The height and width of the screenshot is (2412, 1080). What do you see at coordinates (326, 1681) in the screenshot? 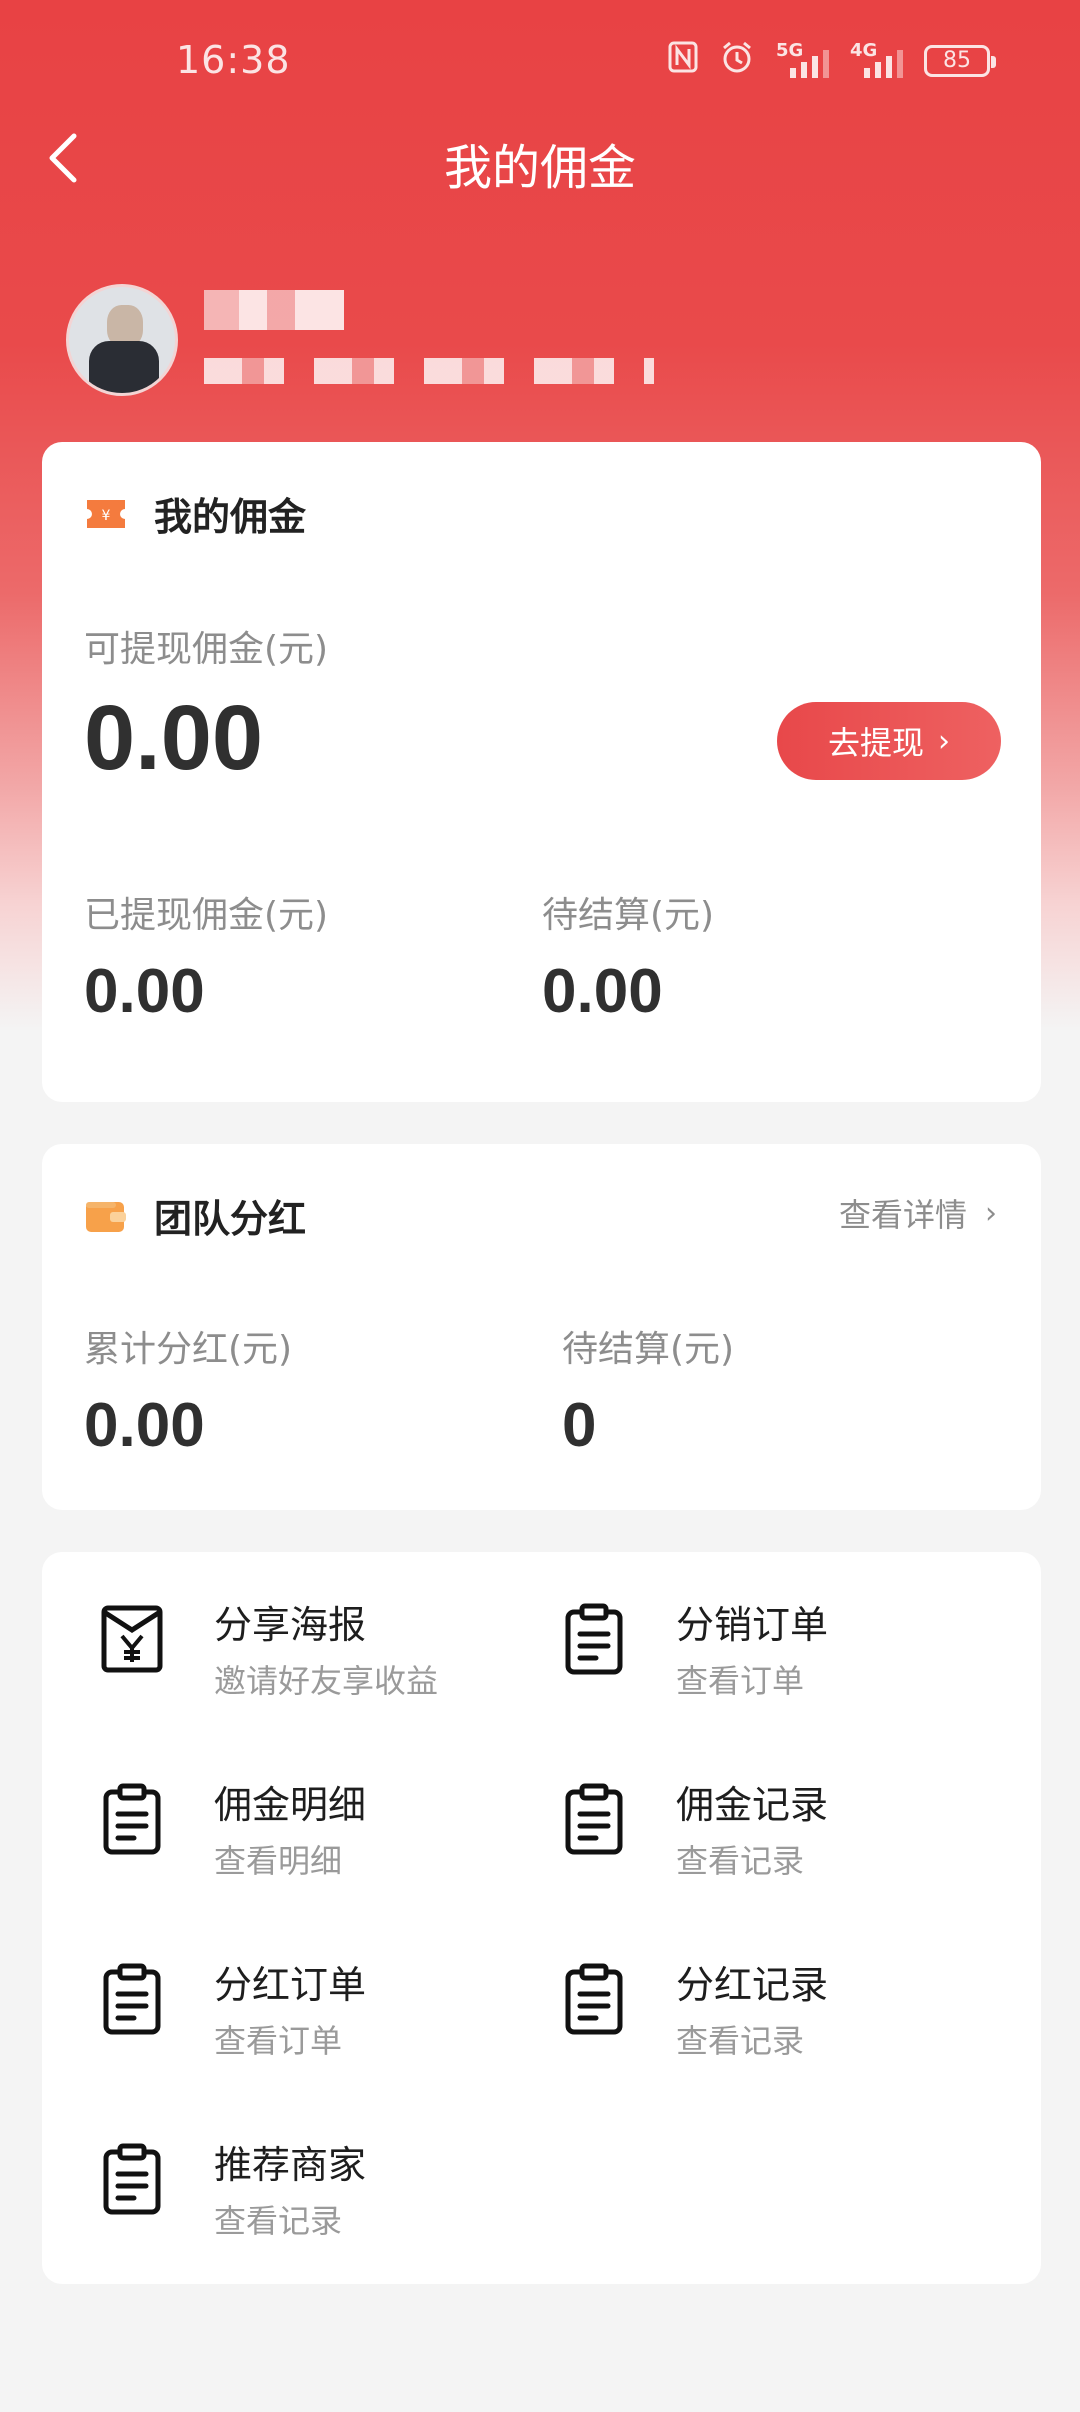
I see `menu-item-subtitle: 邀请好友享收益` at bounding box center [326, 1681].